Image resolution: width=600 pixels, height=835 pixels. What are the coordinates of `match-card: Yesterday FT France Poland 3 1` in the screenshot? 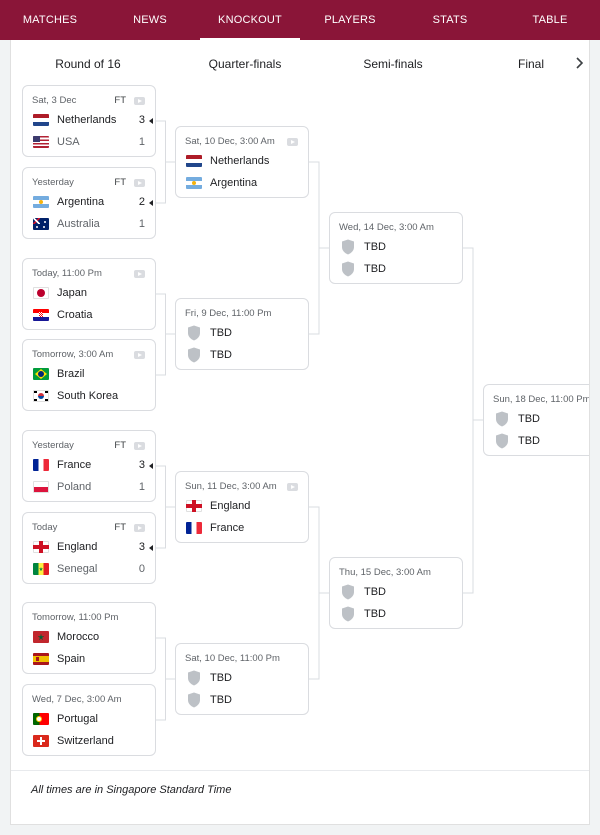 It's located at (89, 466).